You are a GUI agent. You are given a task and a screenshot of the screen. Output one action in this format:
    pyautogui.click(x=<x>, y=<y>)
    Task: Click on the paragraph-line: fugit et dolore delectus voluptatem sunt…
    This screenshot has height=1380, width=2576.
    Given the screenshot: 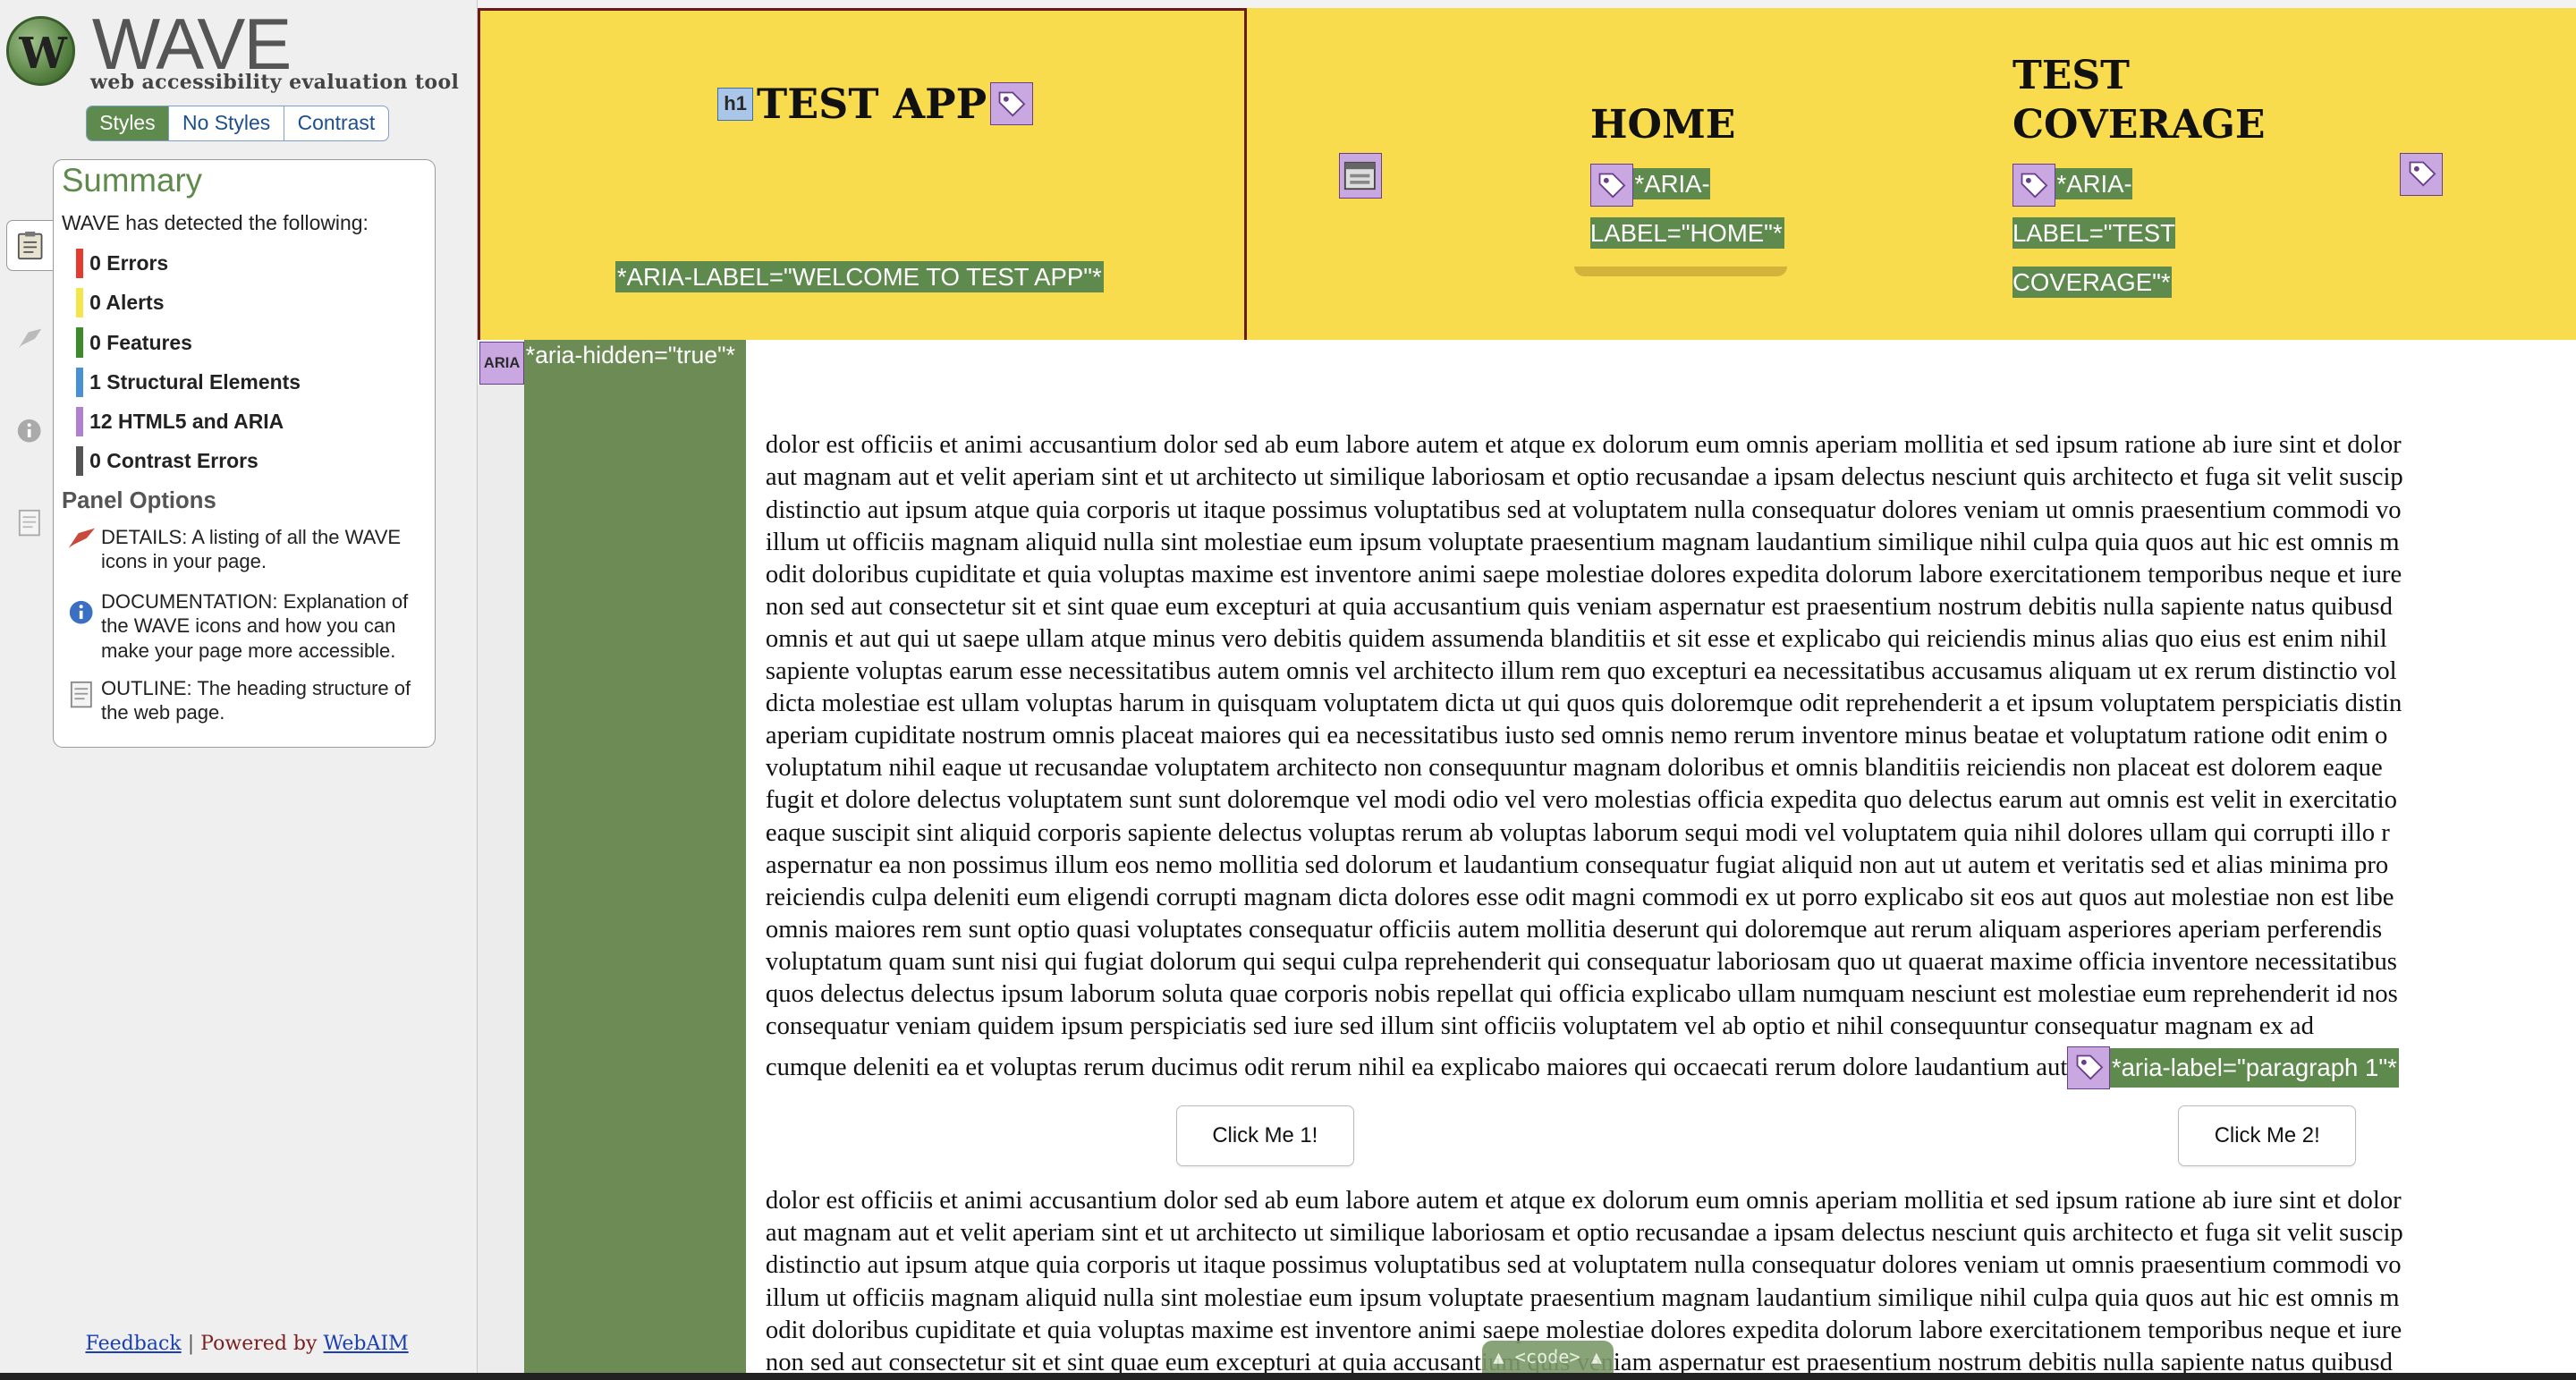 What is the action you would take?
    pyautogui.click(x=1581, y=800)
    